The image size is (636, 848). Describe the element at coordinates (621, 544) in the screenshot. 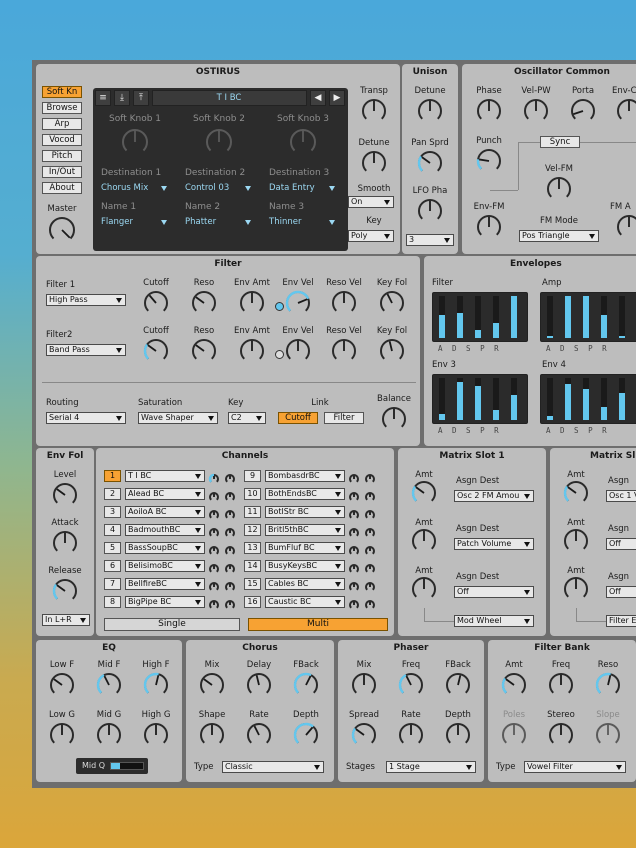

I see `m2-dest2-dropdown: Off` at that location.